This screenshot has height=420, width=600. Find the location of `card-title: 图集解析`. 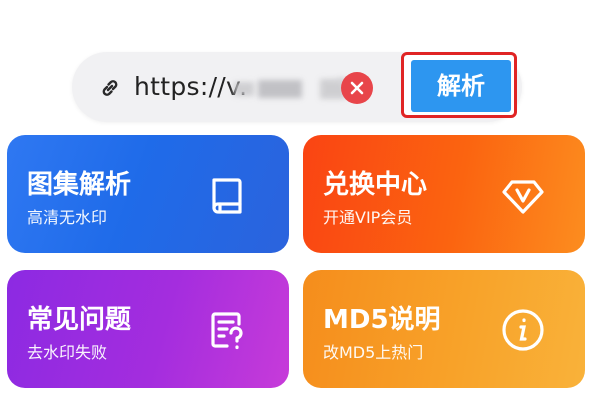

card-title: 图集解析 is located at coordinates (79, 185).